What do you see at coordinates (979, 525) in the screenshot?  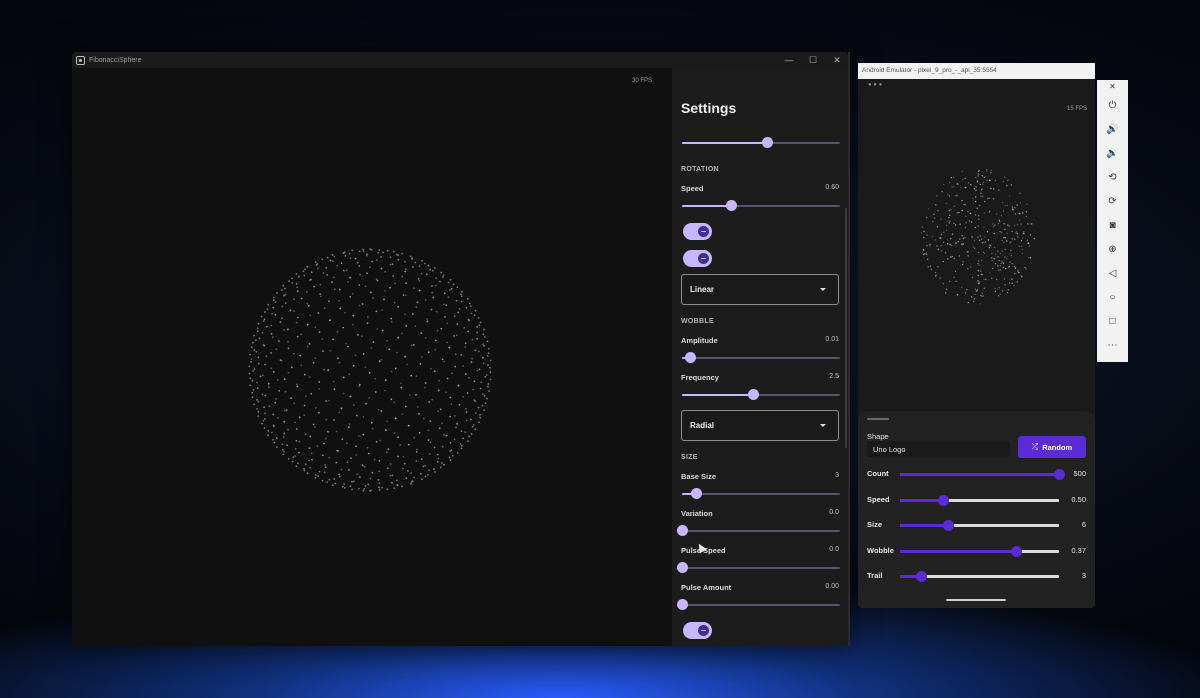 I see `emu-size-slider` at bounding box center [979, 525].